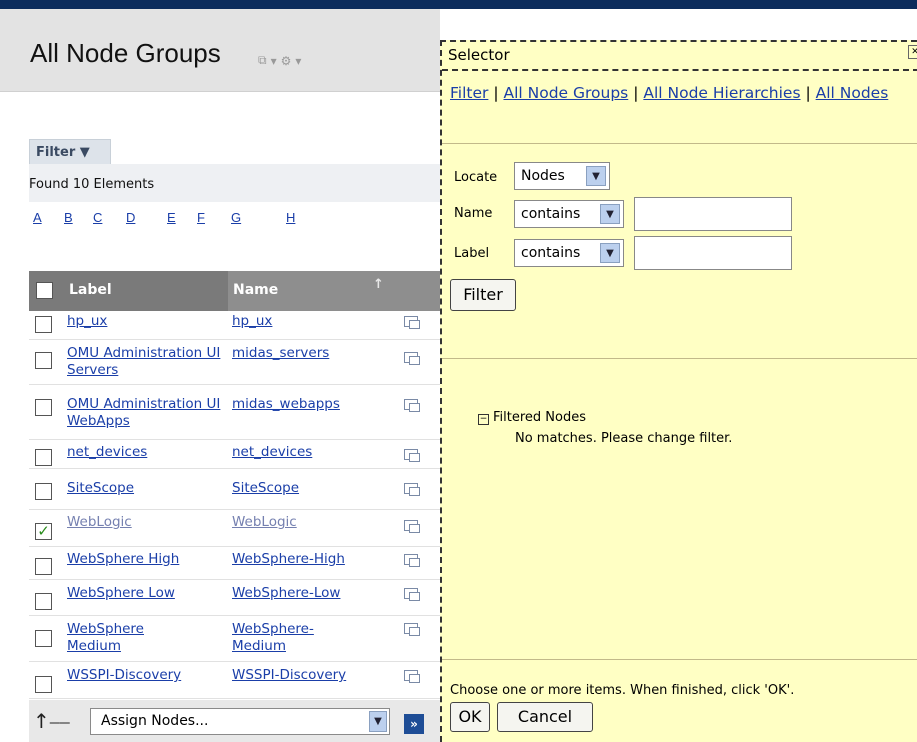  What do you see at coordinates (624, 438) in the screenshot?
I see `no-matches-message: No matches. Please change filter.` at bounding box center [624, 438].